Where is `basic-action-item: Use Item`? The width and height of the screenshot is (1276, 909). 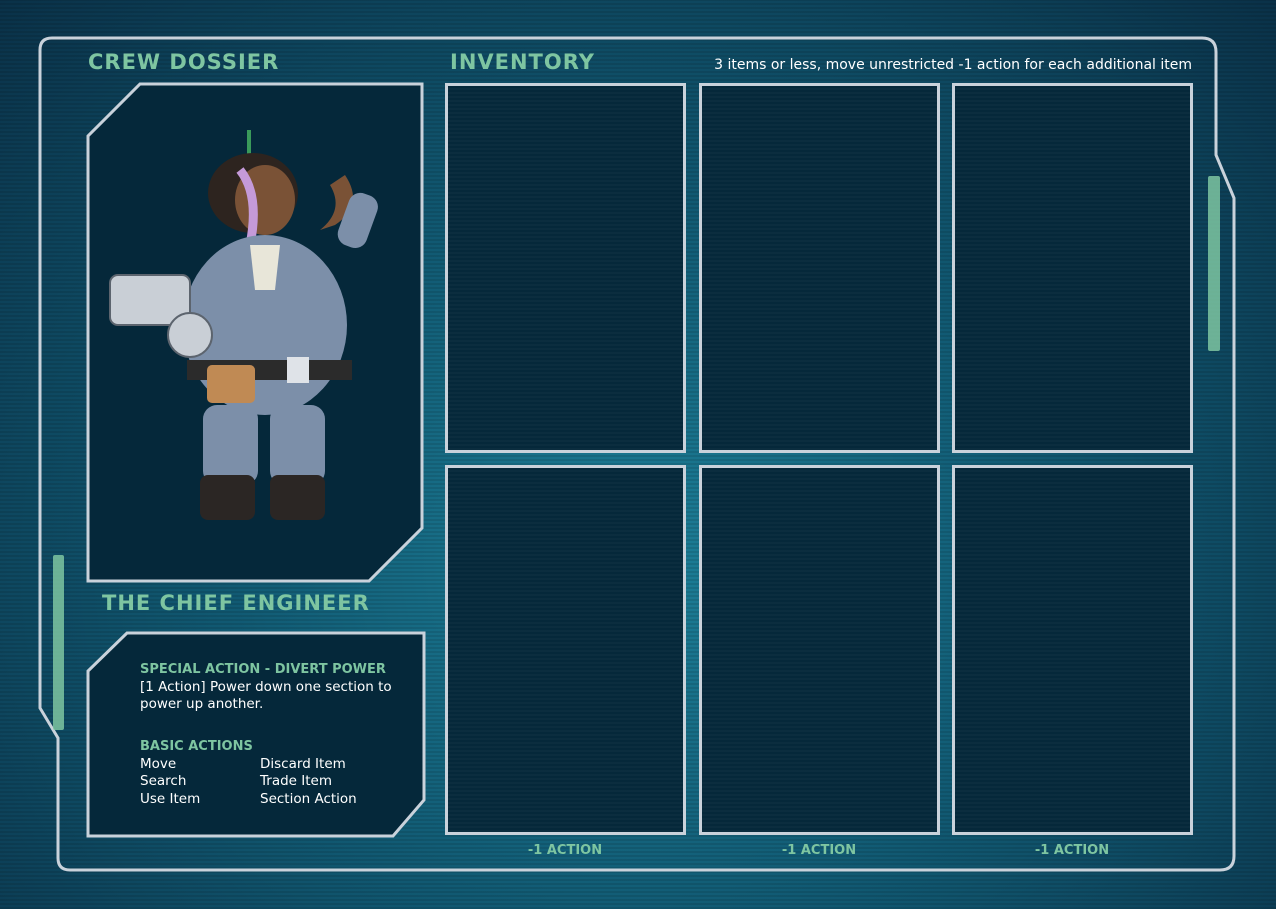 basic-action-item: Use Item is located at coordinates (170, 798).